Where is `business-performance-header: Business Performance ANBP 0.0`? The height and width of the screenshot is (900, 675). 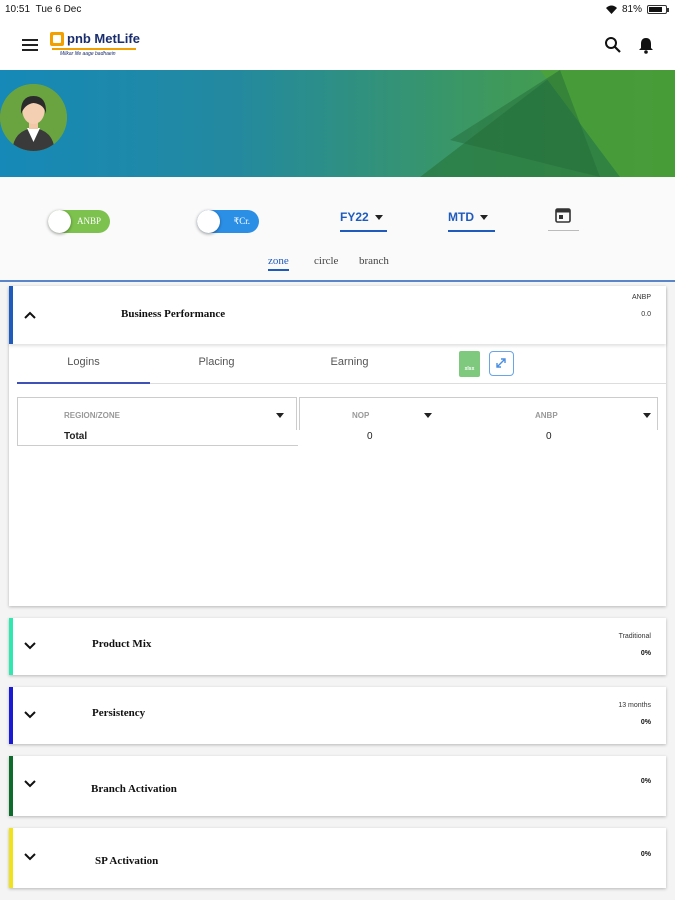
business-performance-header: Business Performance ANBP 0.0 is located at coordinates (337, 315).